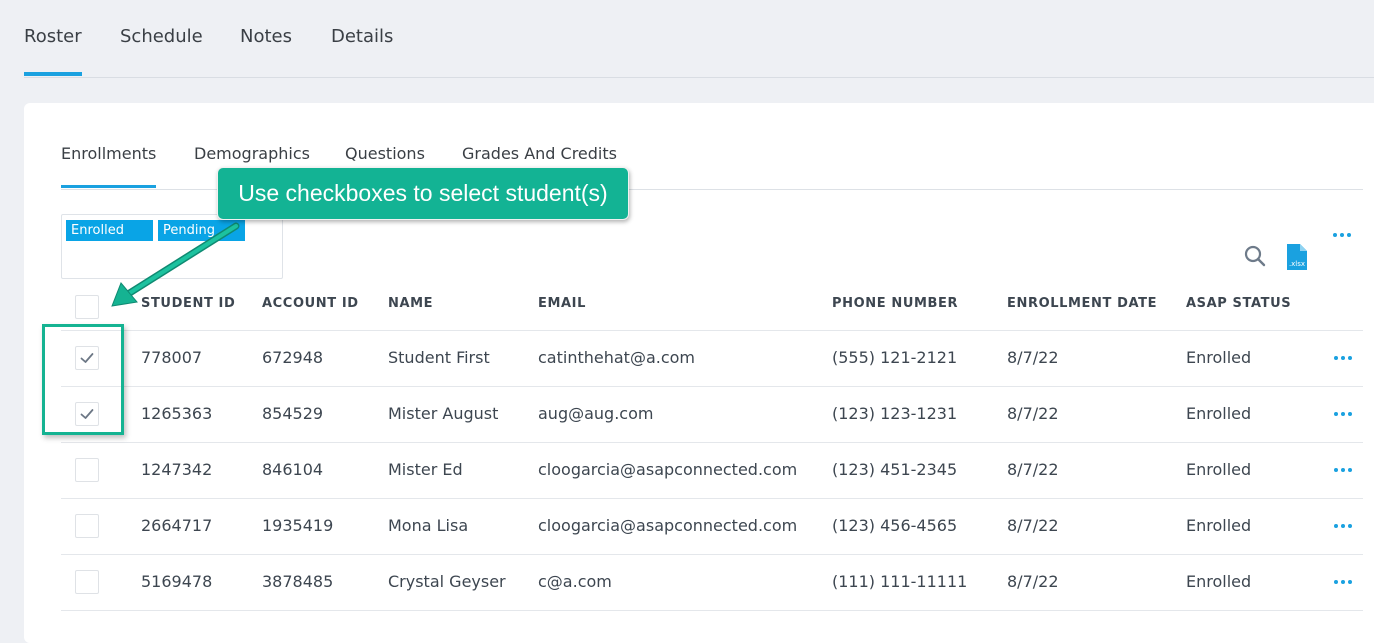 Image resolution: width=1374 pixels, height=643 pixels. Describe the element at coordinates (177, 413) in the screenshot. I see `cell-student-id: 1265363` at that location.